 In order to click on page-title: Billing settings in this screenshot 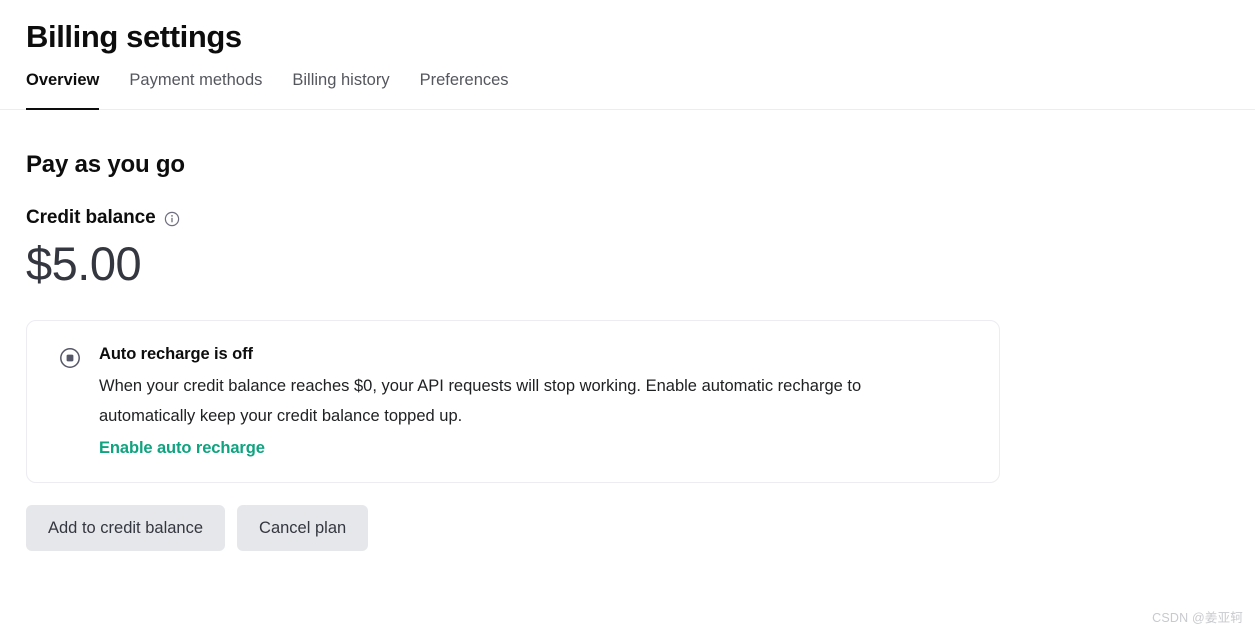, I will do `click(134, 36)`.